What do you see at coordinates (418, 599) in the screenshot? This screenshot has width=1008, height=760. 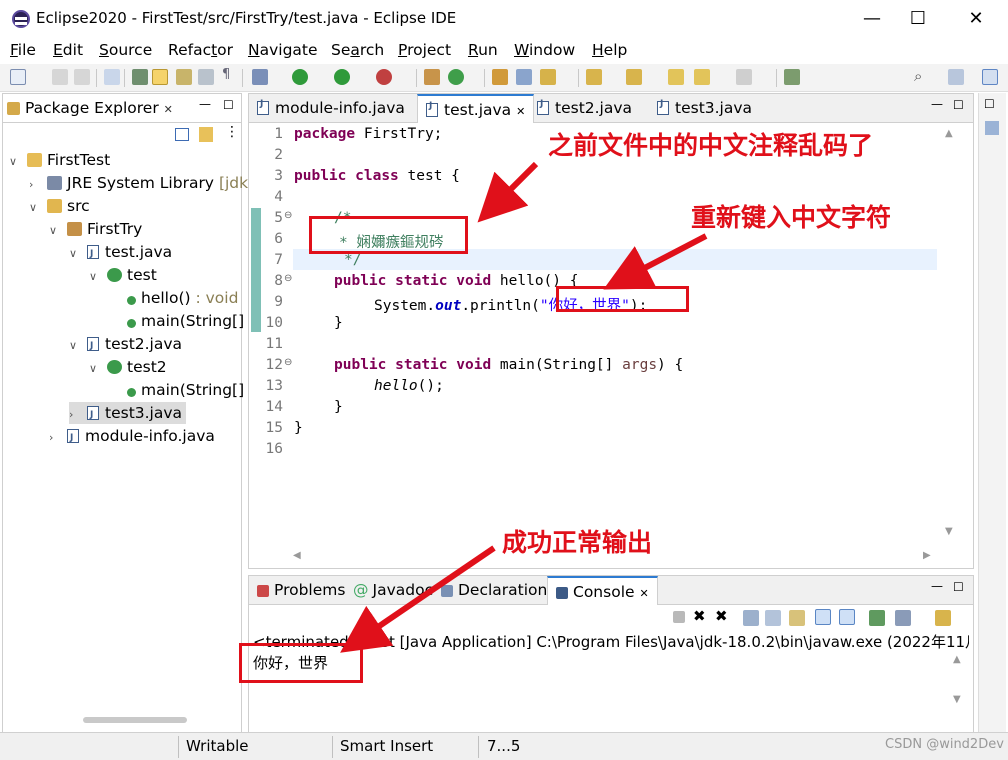 I see `arrow-to-output` at bounding box center [418, 599].